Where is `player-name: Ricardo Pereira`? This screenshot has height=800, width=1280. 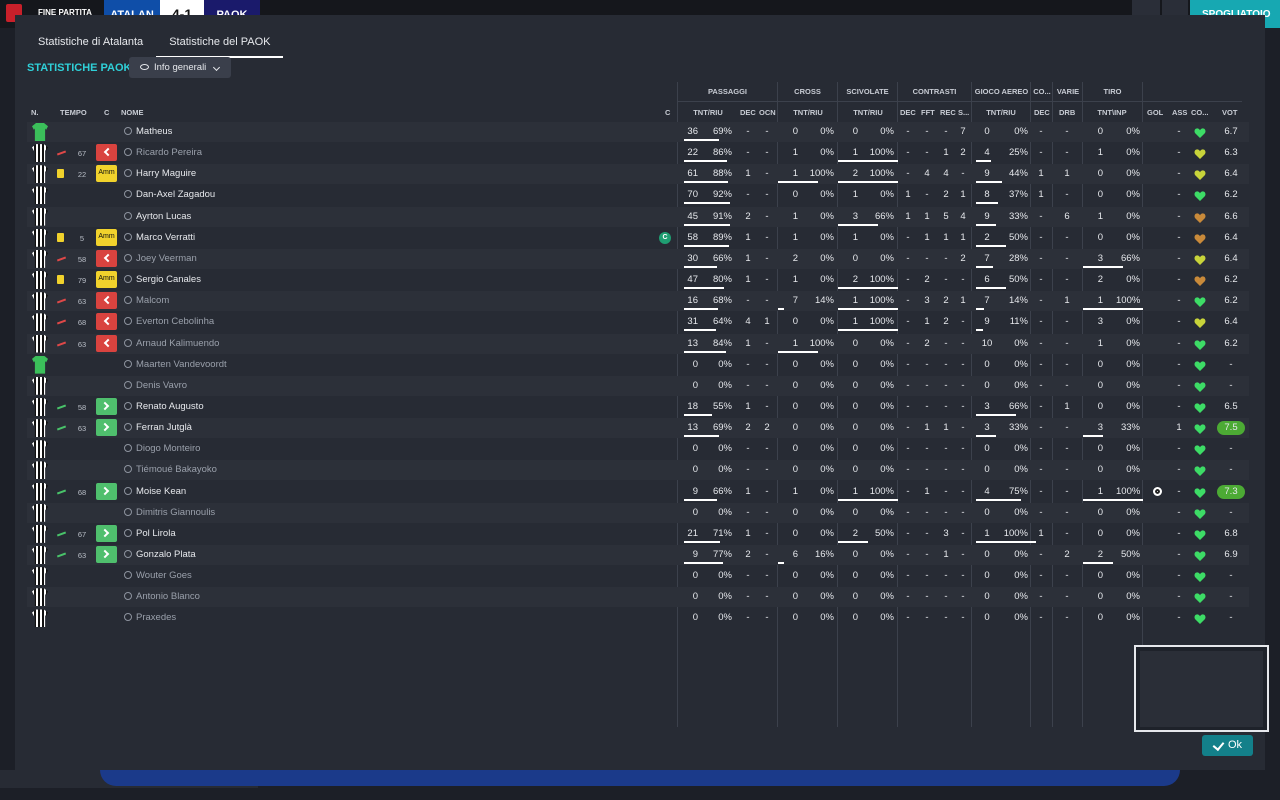
player-name: Ricardo Pereira is located at coordinates (169, 152).